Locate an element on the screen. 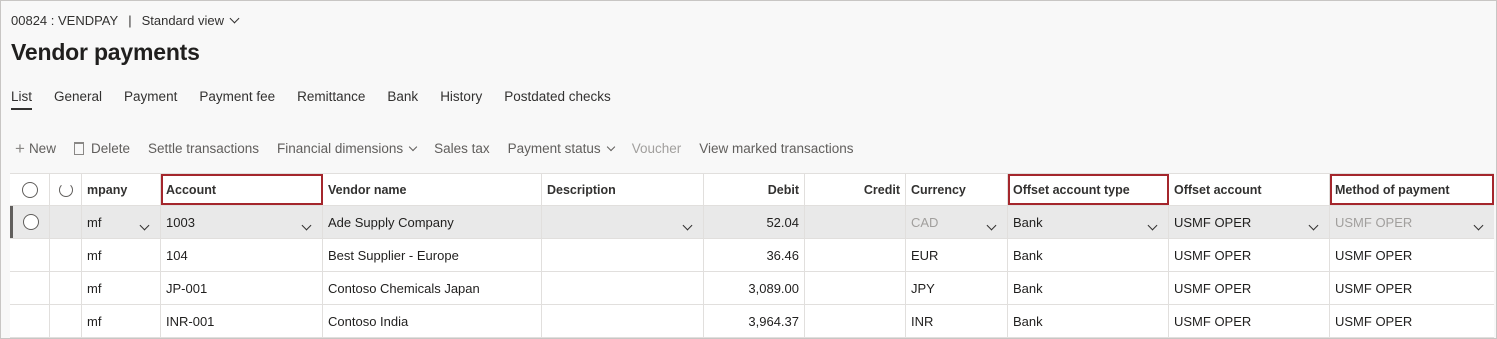 This screenshot has height=339, width=1497. column-header-offset-account: Offset account is located at coordinates (1249, 189).